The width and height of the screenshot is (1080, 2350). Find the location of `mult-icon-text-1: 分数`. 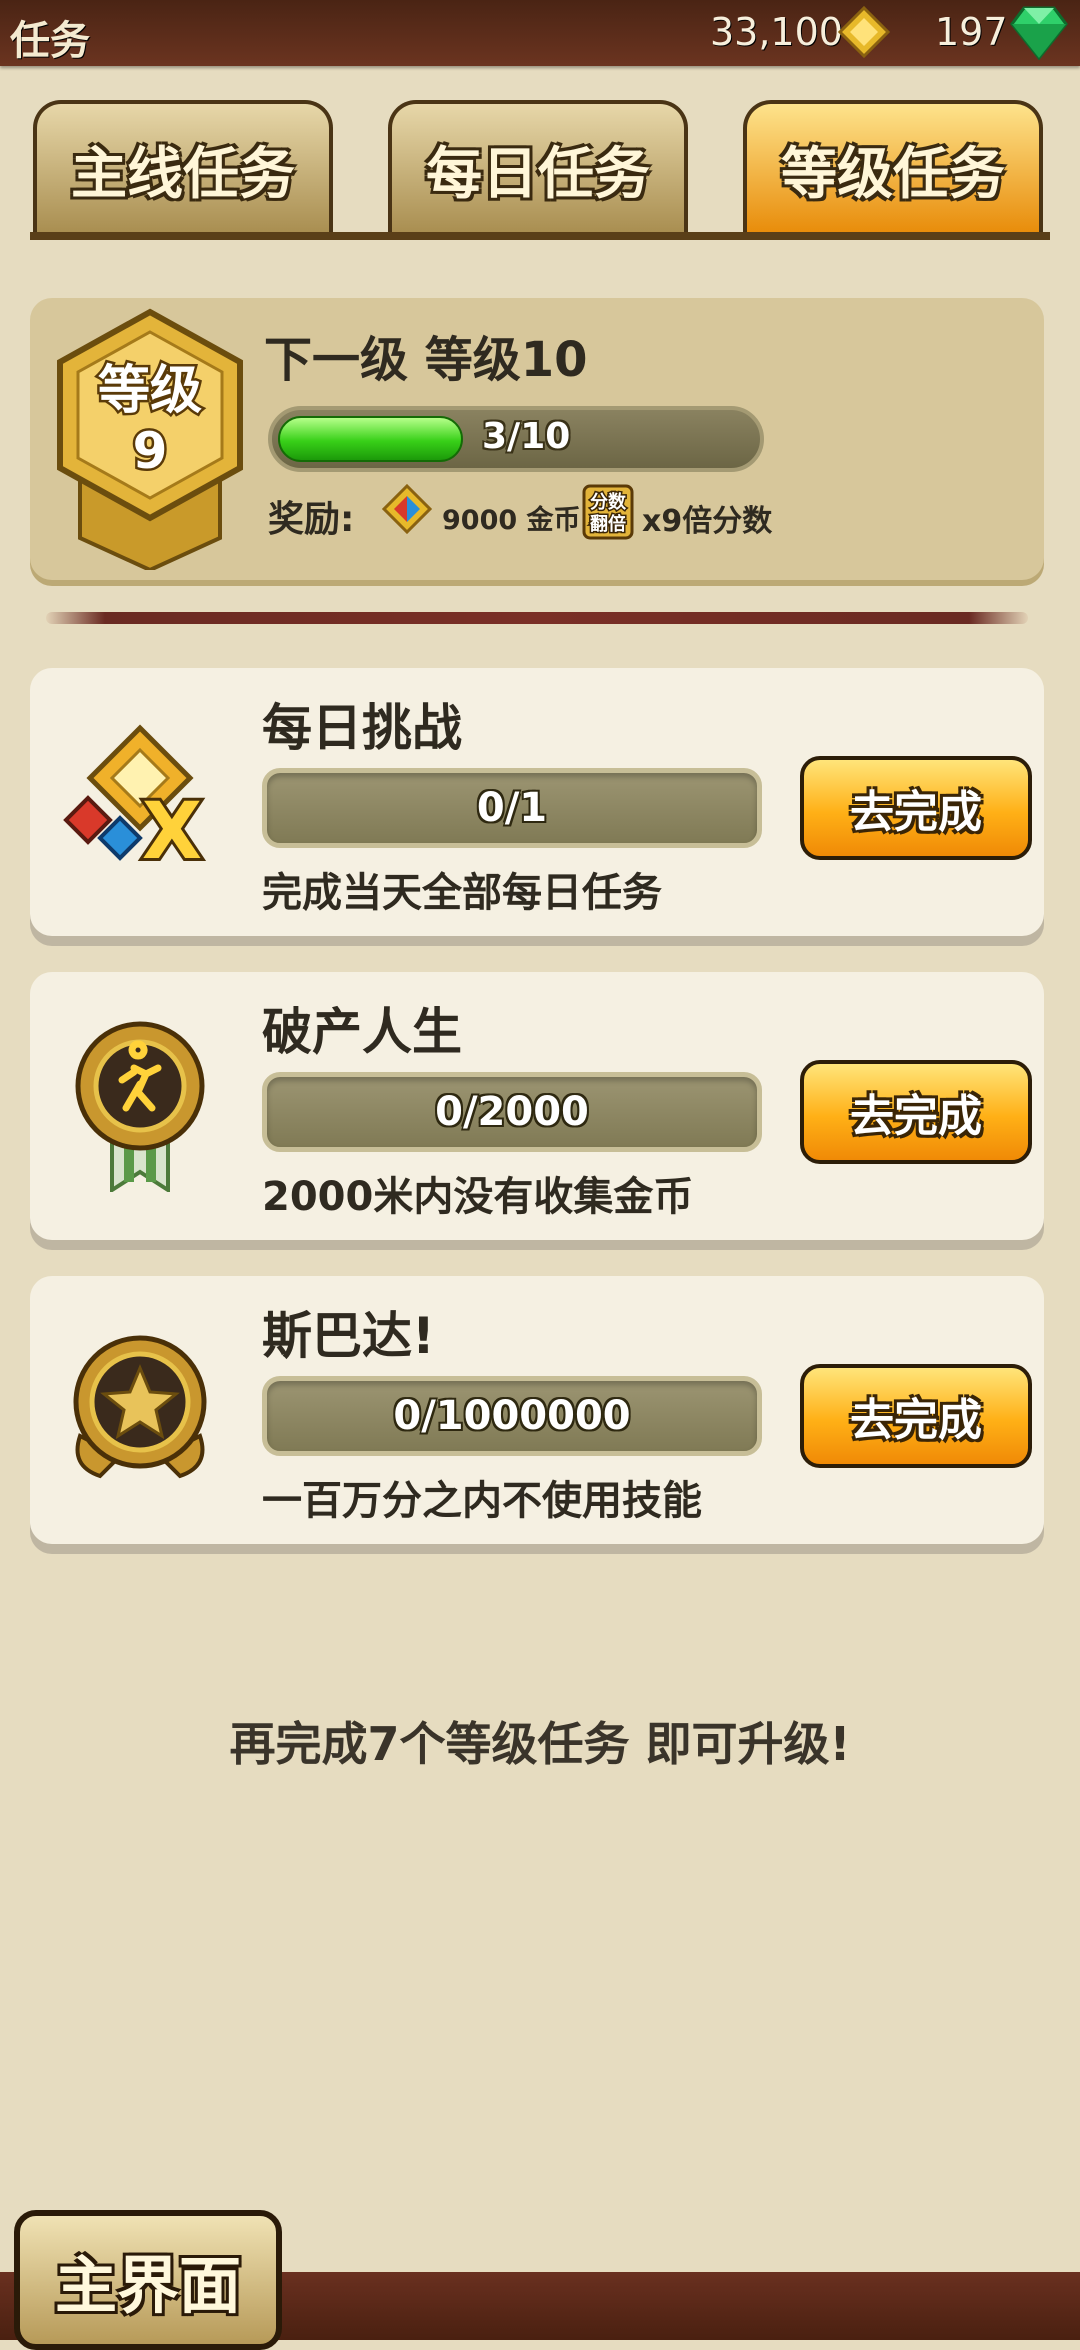

mult-icon-text-1: 分数 is located at coordinates (608, 502).